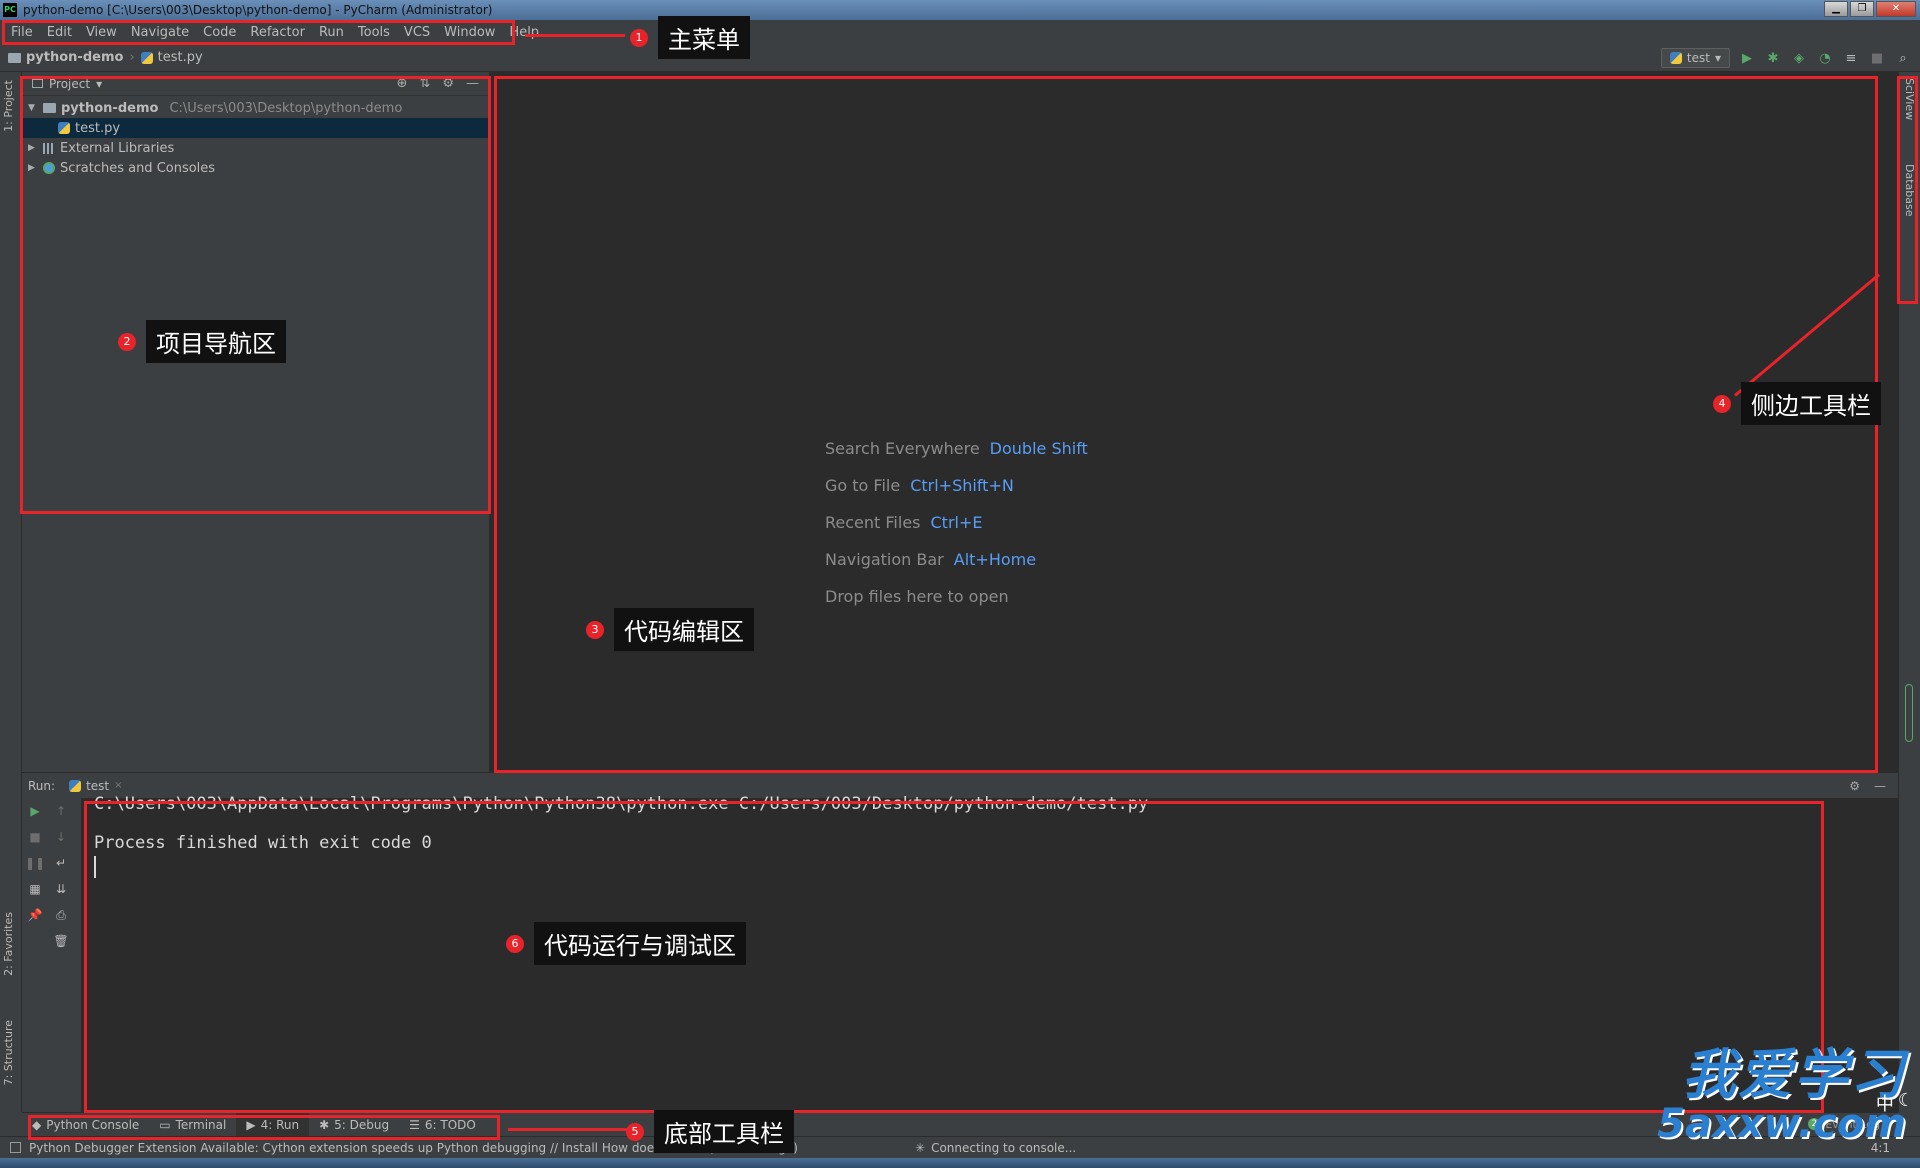  I want to click on breadcrumb-file-label: test.py, so click(180, 57).